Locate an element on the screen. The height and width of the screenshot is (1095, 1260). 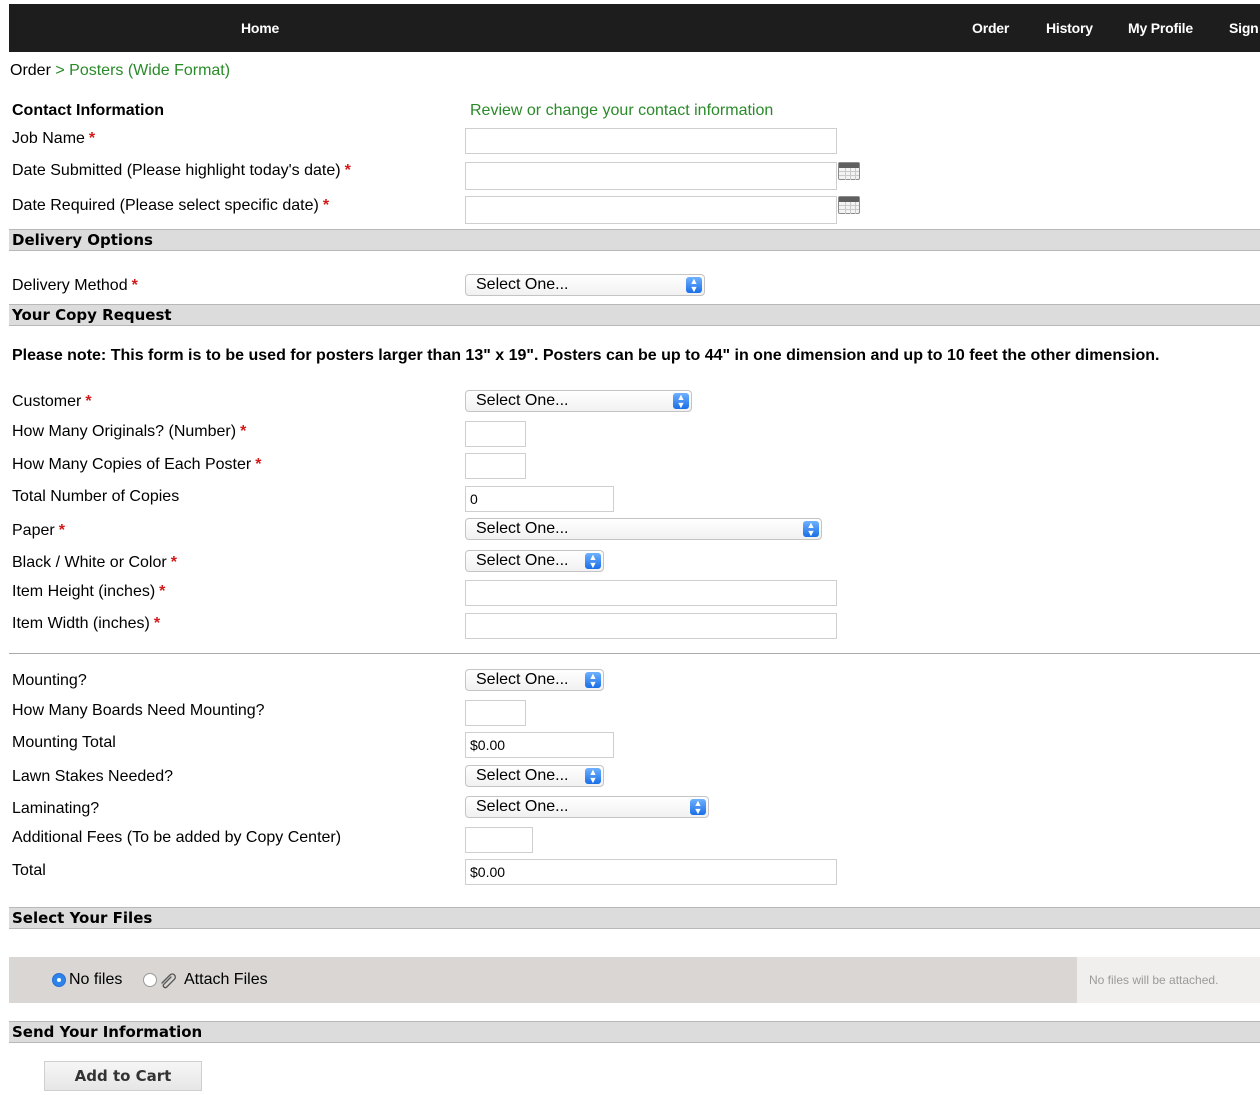
date-submitted-input is located at coordinates (651, 176).